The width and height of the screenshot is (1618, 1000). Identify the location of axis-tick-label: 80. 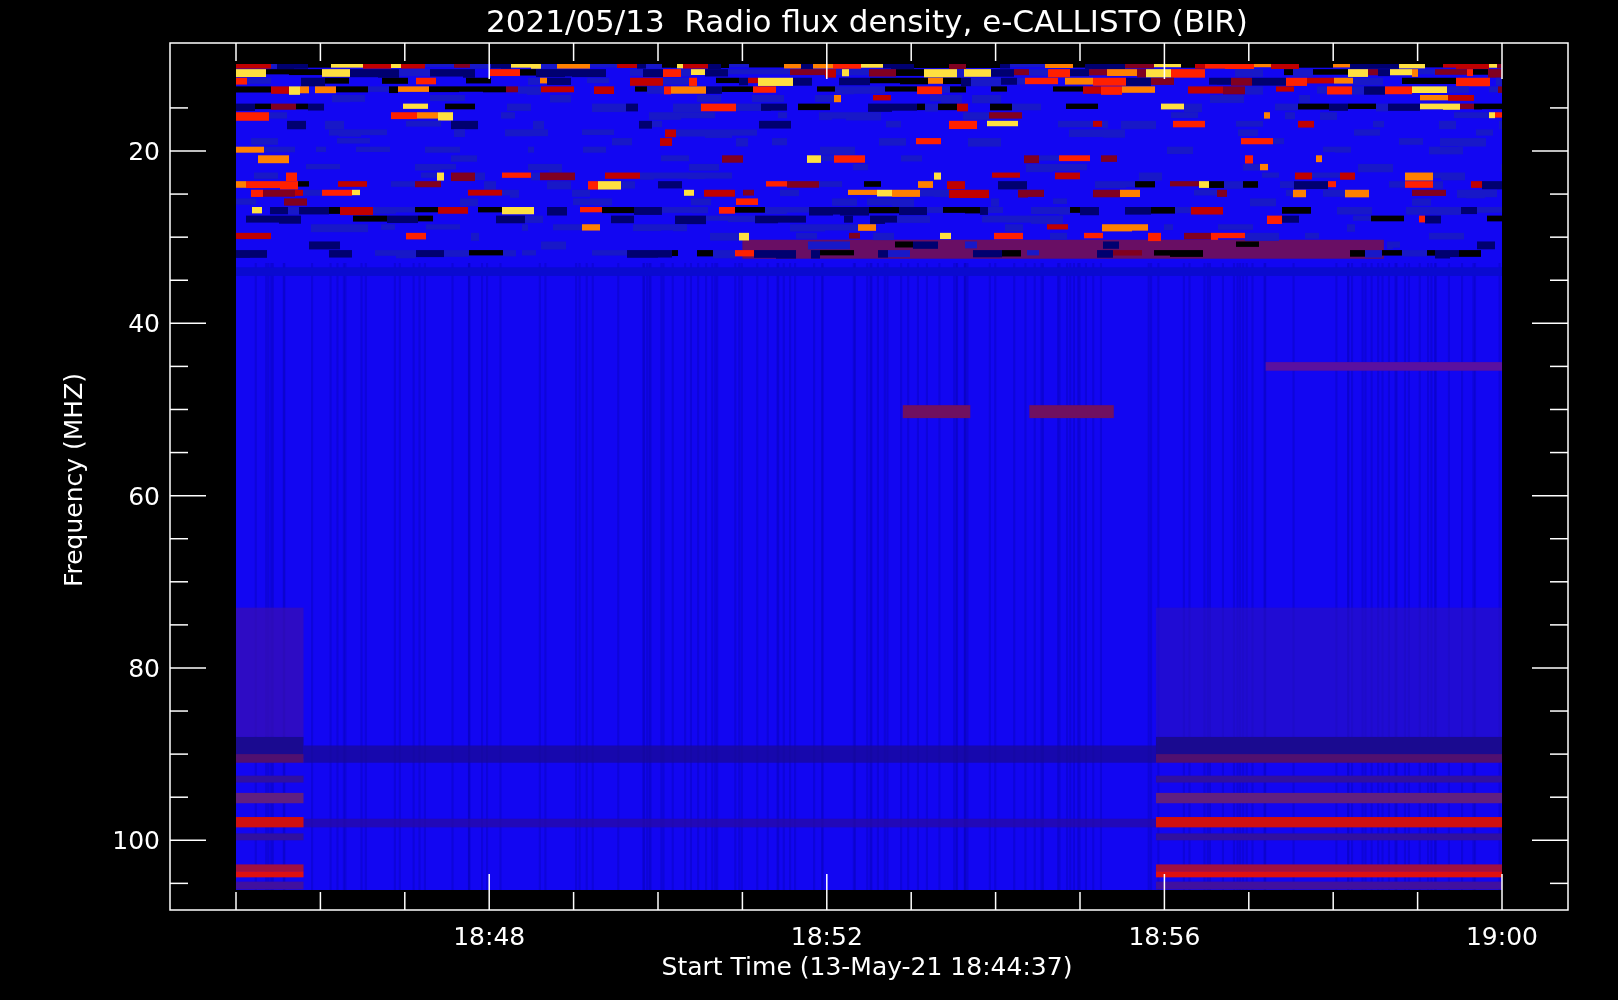
(144, 668).